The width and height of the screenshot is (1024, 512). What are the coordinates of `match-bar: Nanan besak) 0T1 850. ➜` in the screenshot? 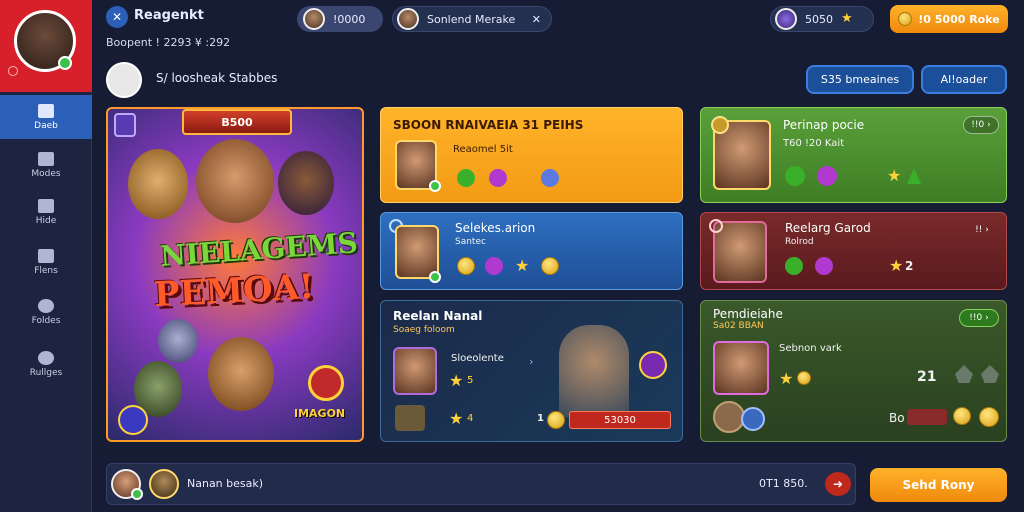 It's located at (481, 484).